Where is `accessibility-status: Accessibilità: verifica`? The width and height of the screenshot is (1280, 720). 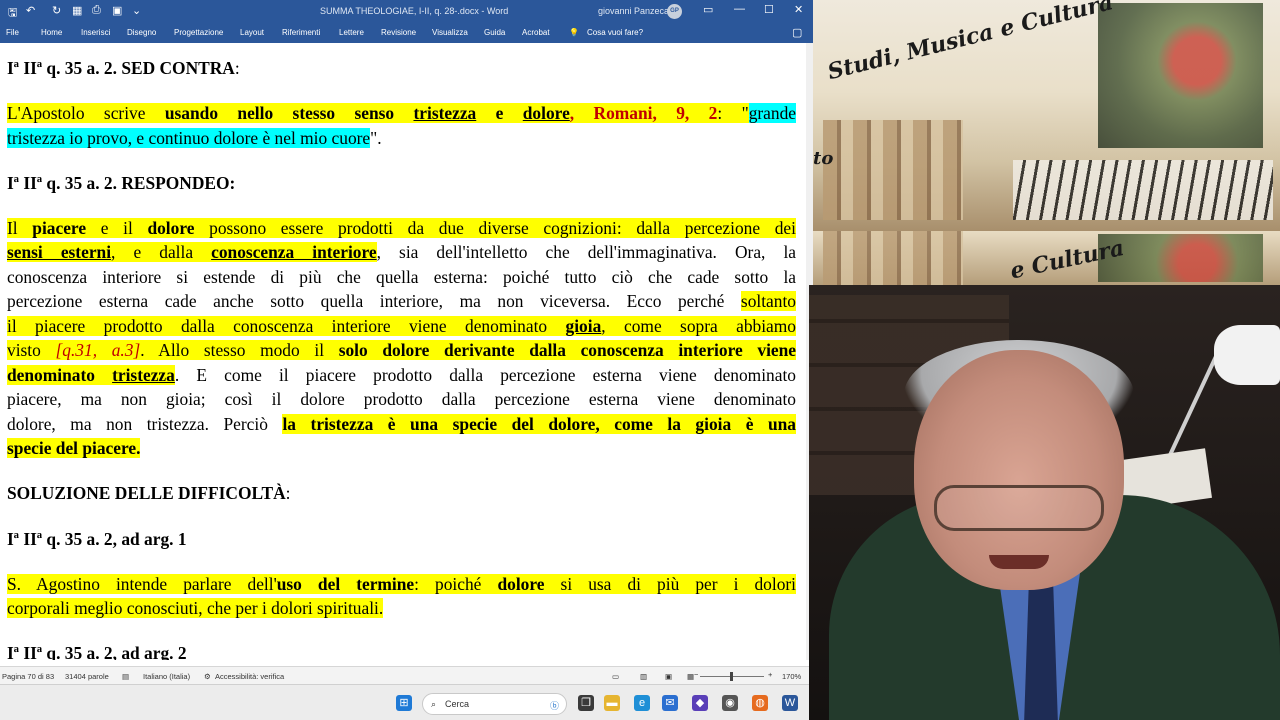 accessibility-status: Accessibilità: verifica is located at coordinates (249, 676).